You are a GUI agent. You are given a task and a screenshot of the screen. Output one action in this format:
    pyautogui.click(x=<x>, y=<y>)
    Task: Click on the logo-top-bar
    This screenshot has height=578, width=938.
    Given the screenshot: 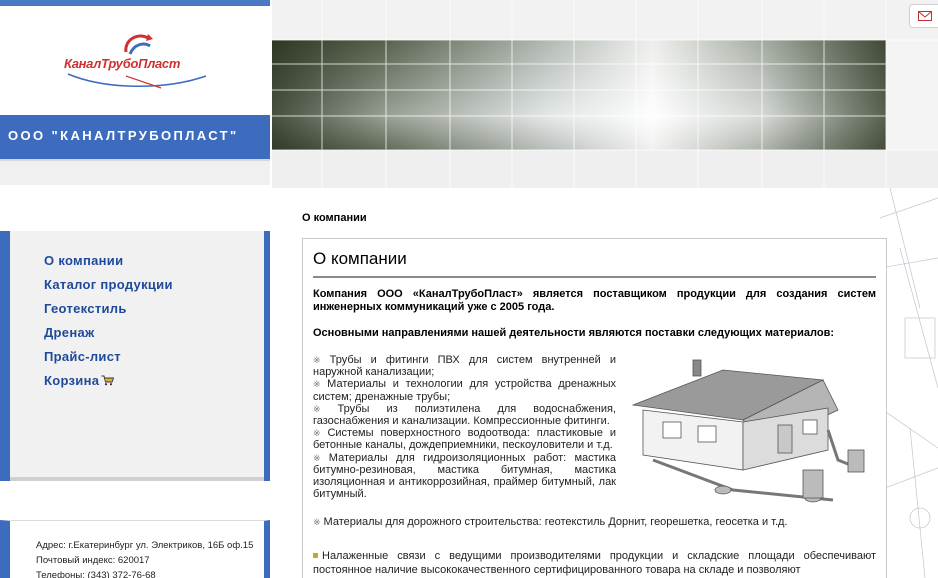 What is the action you would take?
    pyautogui.click(x=135, y=3)
    